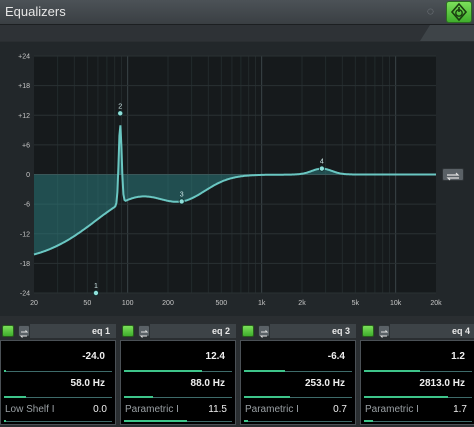 This screenshot has width=474, height=427. Describe the element at coordinates (58, 330) in the screenshot. I see `band-header: eq 1` at that location.